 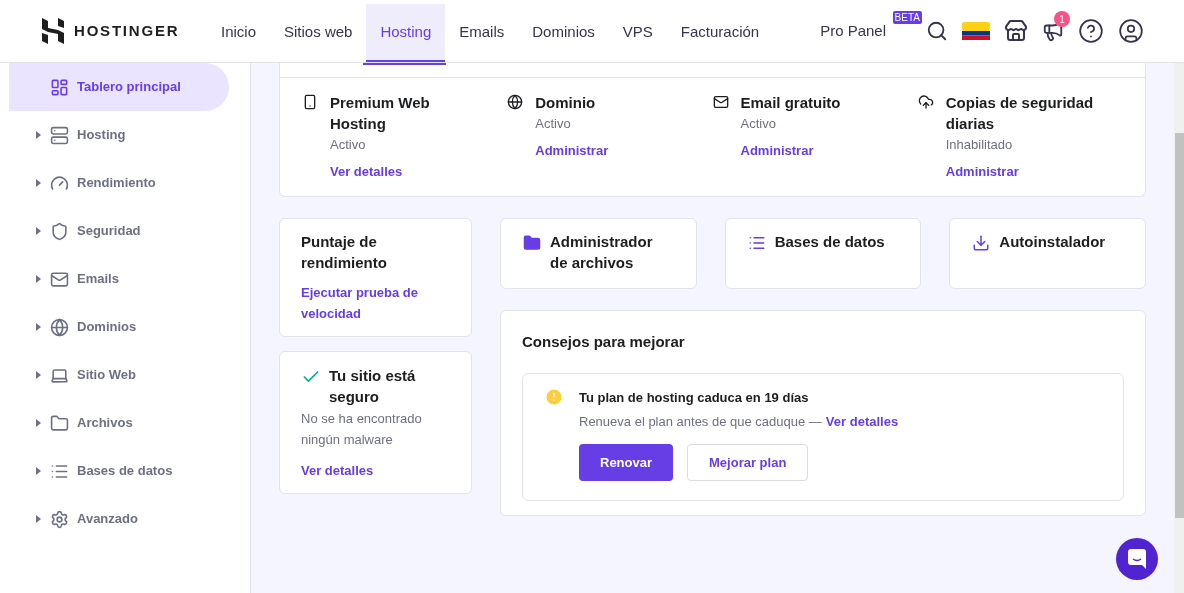 What do you see at coordinates (119, 183) in the screenshot?
I see `sidebar-item: Rendimiento` at bounding box center [119, 183].